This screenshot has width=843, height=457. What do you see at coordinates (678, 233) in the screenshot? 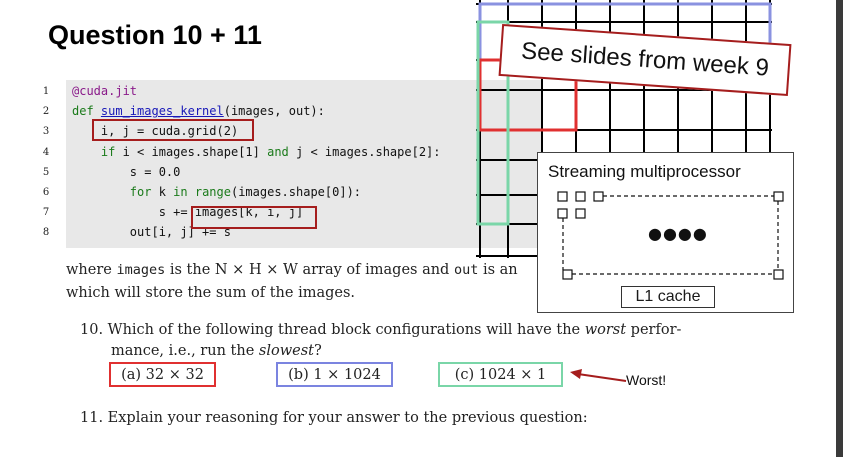
I see `cores-ellipsis: ●●●●` at bounding box center [678, 233].